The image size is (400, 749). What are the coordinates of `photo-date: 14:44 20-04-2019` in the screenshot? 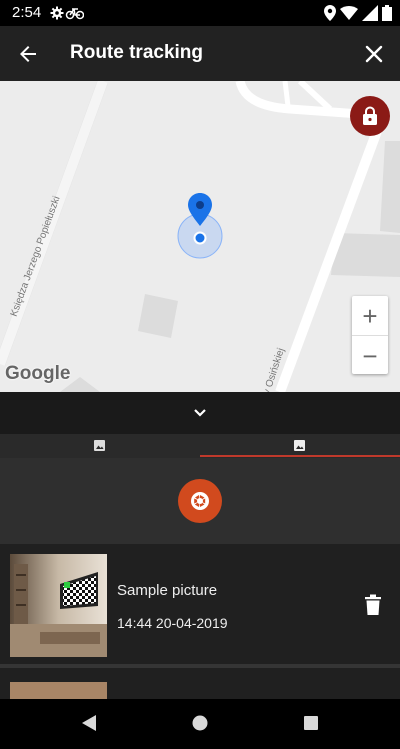 It's located at (172, 623).